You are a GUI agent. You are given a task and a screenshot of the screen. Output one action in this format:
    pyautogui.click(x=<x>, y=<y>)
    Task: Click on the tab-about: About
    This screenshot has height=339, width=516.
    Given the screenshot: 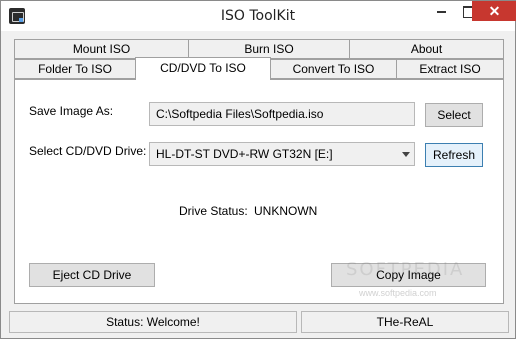 What is the action you would take?
    pyautogui.click(x=426, y=49)
    